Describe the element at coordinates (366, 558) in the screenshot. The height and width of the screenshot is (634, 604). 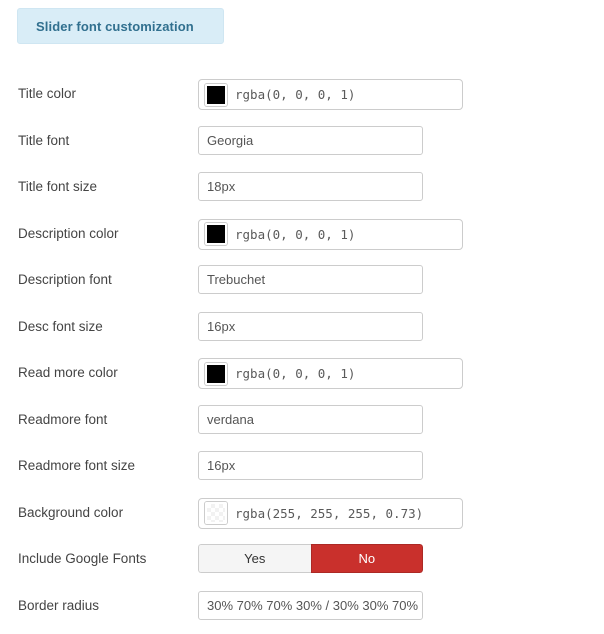
I see `toggle-option-no: No` at that location.